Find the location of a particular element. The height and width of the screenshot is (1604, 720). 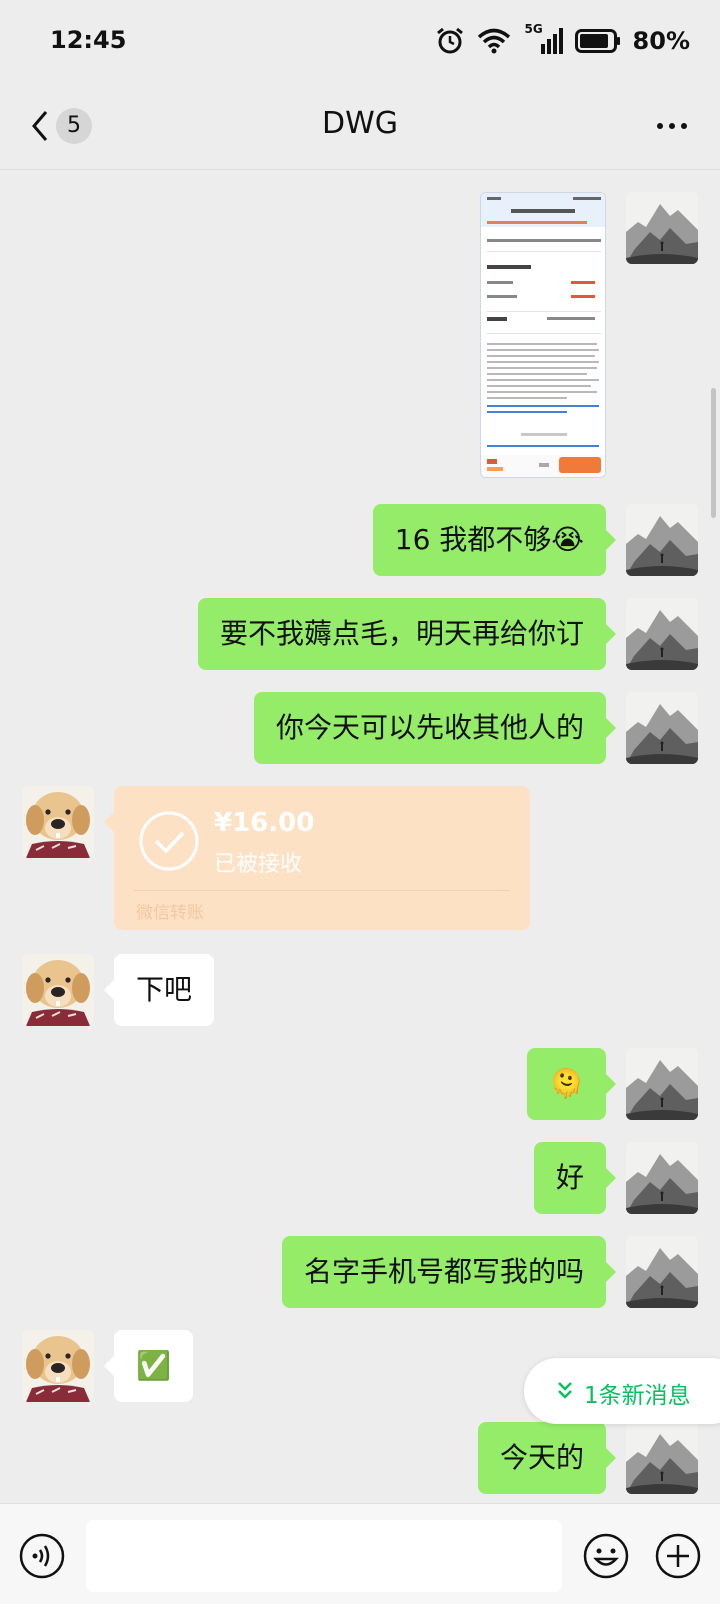

message-text: 你今天可以先收其他人的 is located at coordinates (429, 727).